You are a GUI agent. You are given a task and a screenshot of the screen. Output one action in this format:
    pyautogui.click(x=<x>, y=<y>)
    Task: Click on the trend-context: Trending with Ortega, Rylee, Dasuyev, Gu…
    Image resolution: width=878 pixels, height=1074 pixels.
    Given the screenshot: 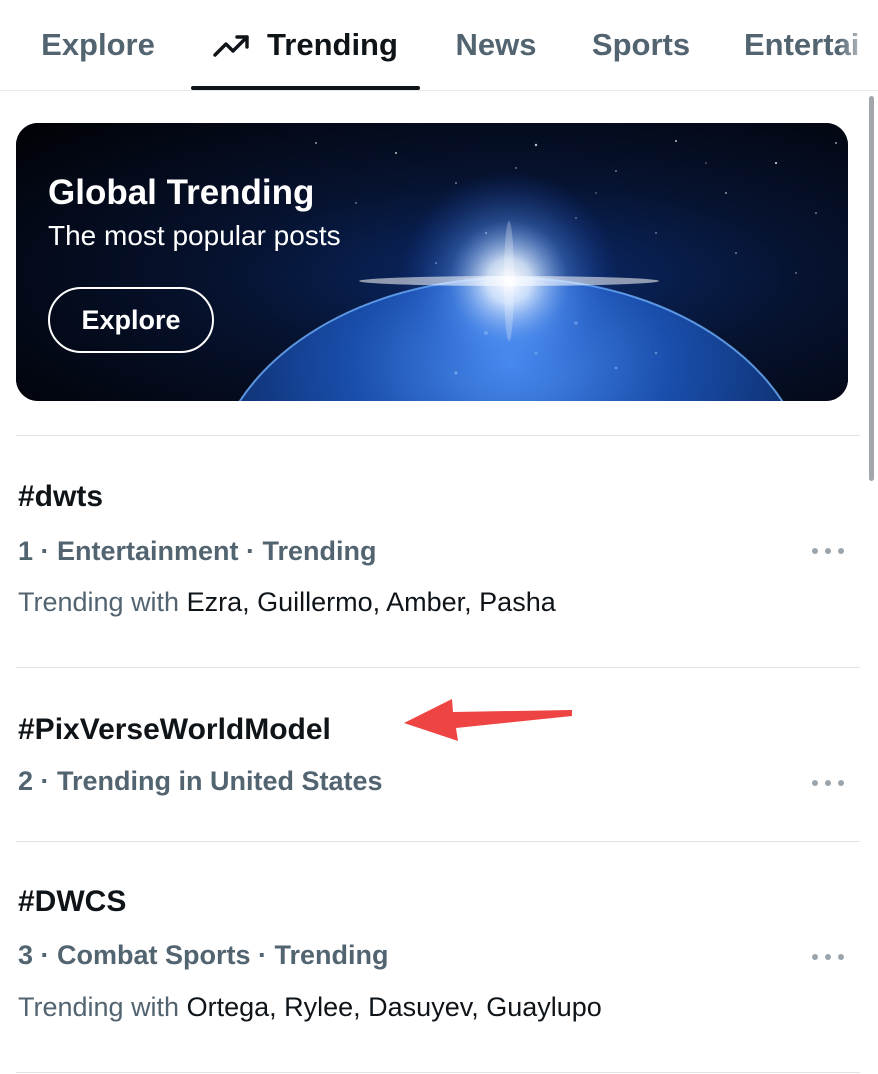 What is the action you would take?
    pyautogui.click(x=310, y=1007)
    